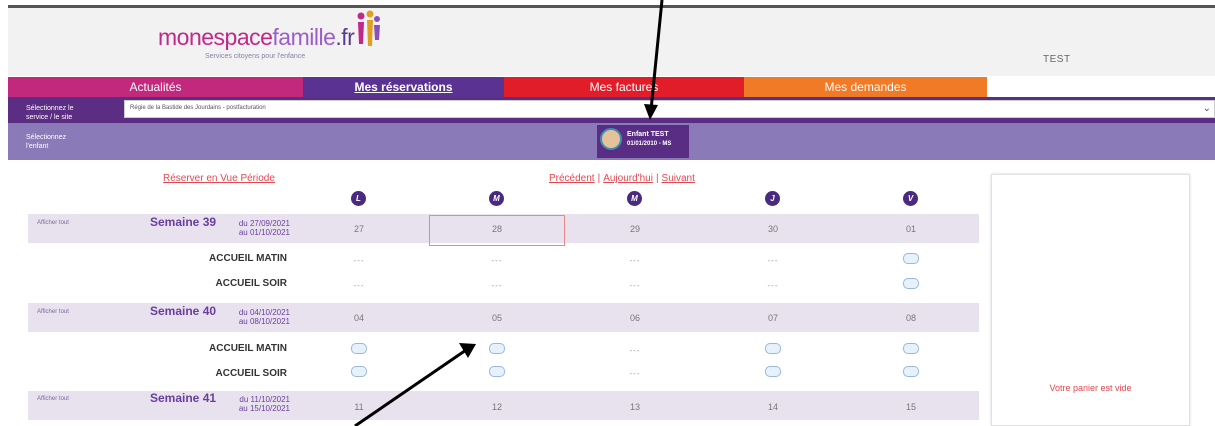 This screenshot has width=1215, height=426. Describe the element at coordinates (264, 408) in the screenshot. I see `week-to: au 15/10/2021` at that location.